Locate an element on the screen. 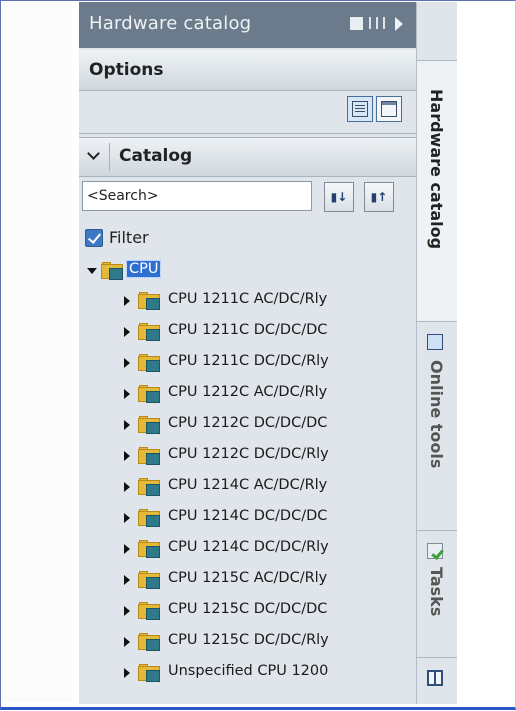  panel-title: Hardware catalog is located at coordinates (170, 23).